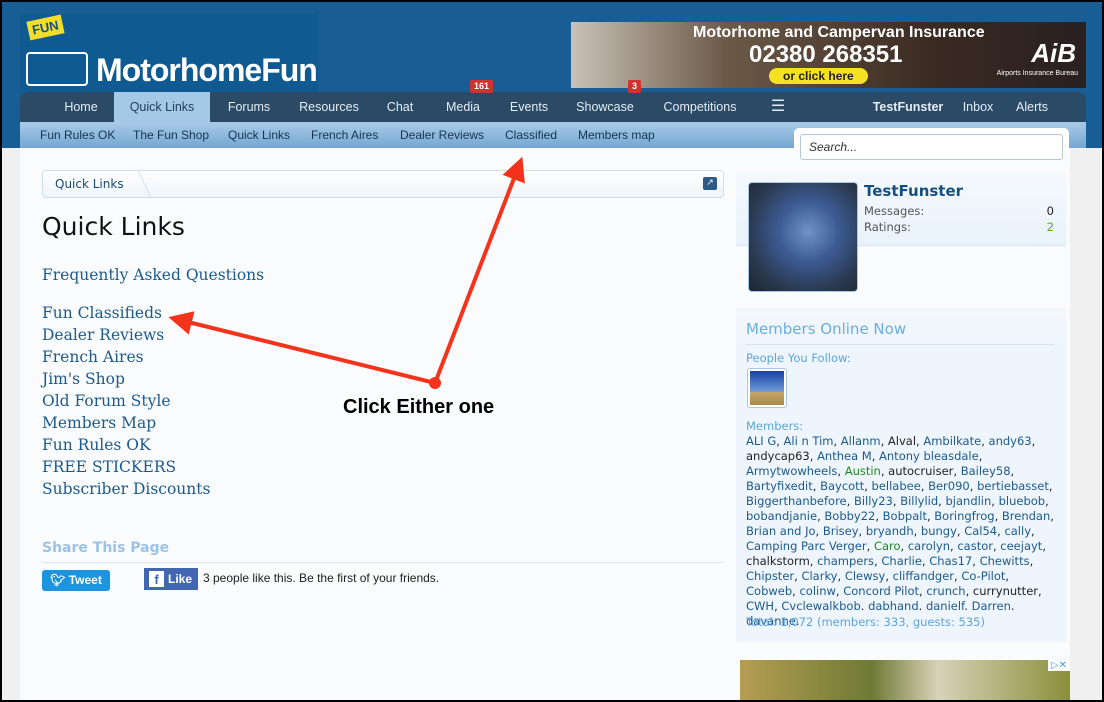  What do you see at coordinates (826, 329) in the screenshot?
I see `members-online-title: Members Online Now` at bounding box center [826, 329].